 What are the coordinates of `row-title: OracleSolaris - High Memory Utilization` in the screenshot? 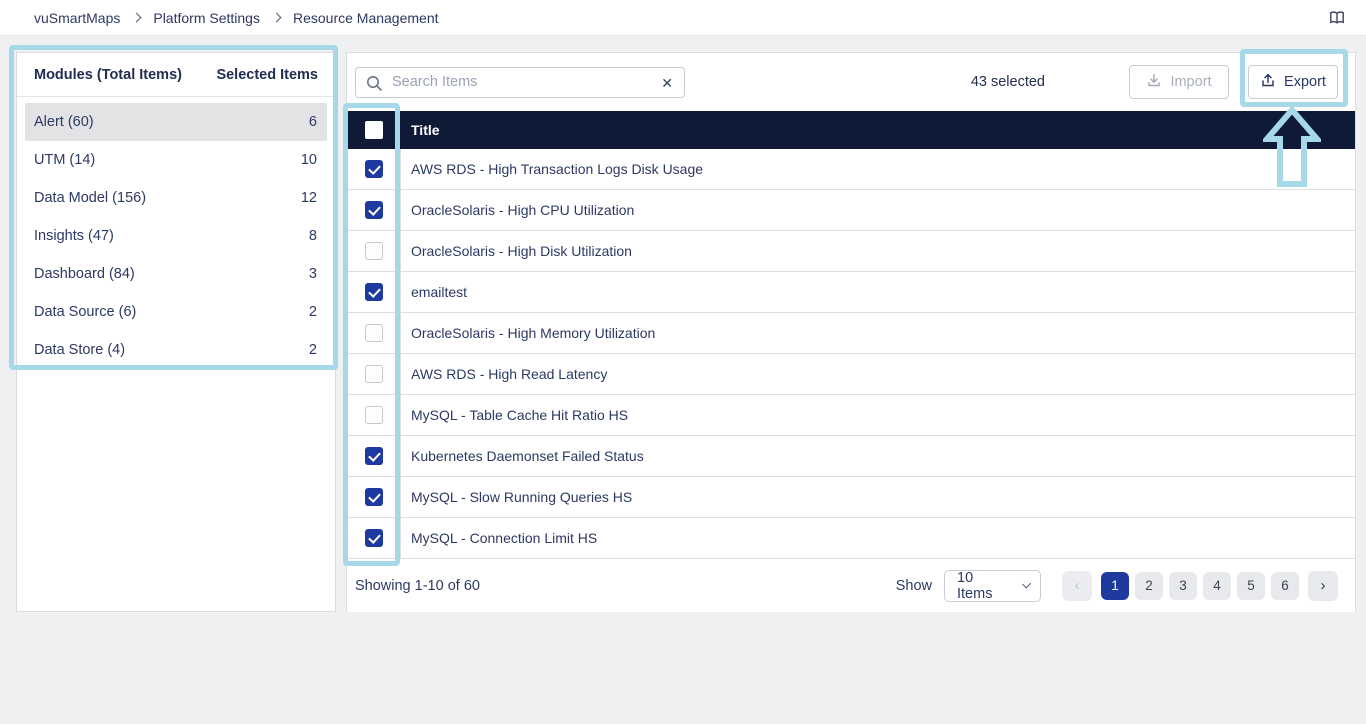 It's located at (533, 333).